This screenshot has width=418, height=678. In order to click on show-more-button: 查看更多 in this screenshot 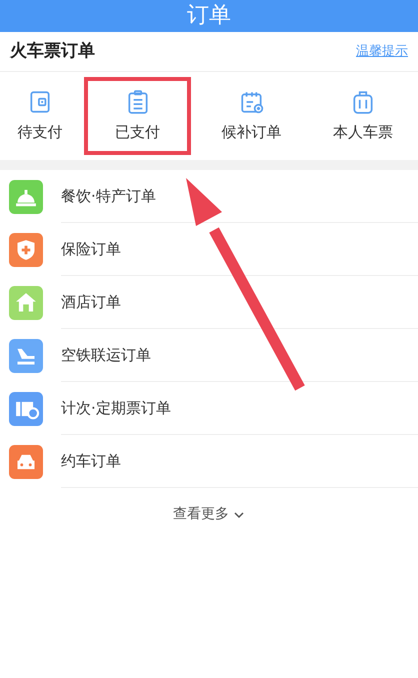, I will do `click(209, 514)`.